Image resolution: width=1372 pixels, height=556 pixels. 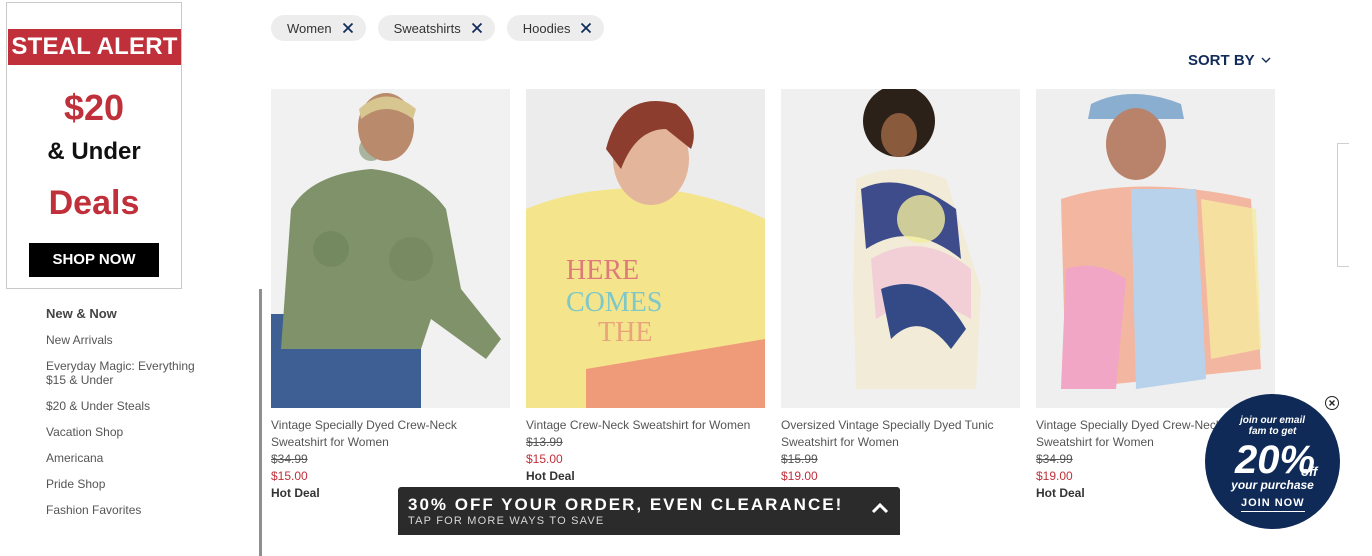 What do you see at coordinates (1266, 60) in the screenshot?
I see `chevron-down-icon` at bounding box center [1266, 60].